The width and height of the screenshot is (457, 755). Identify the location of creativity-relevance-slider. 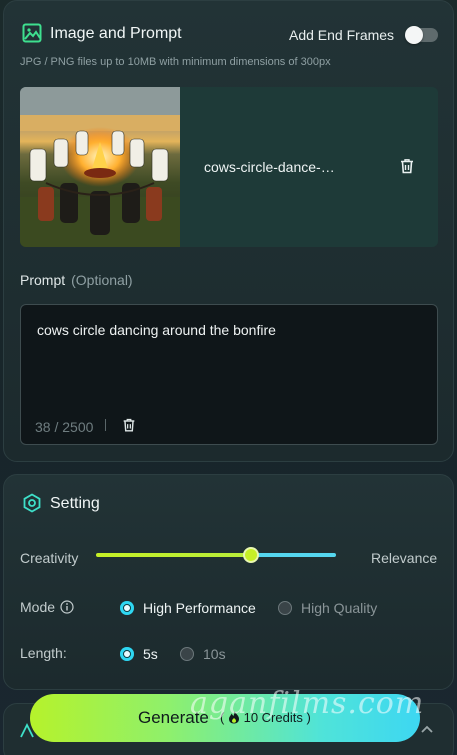
(216, 555).